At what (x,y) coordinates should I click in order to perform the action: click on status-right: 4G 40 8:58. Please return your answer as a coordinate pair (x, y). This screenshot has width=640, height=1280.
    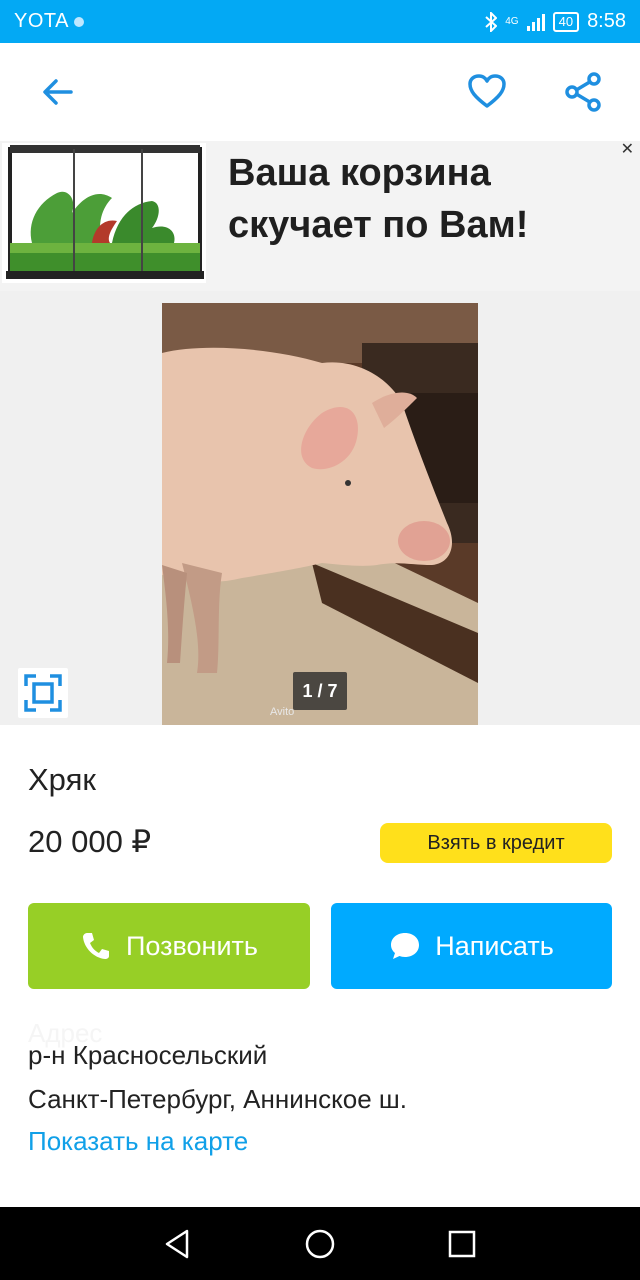
    Looking at the image, I should click on (555, 21).